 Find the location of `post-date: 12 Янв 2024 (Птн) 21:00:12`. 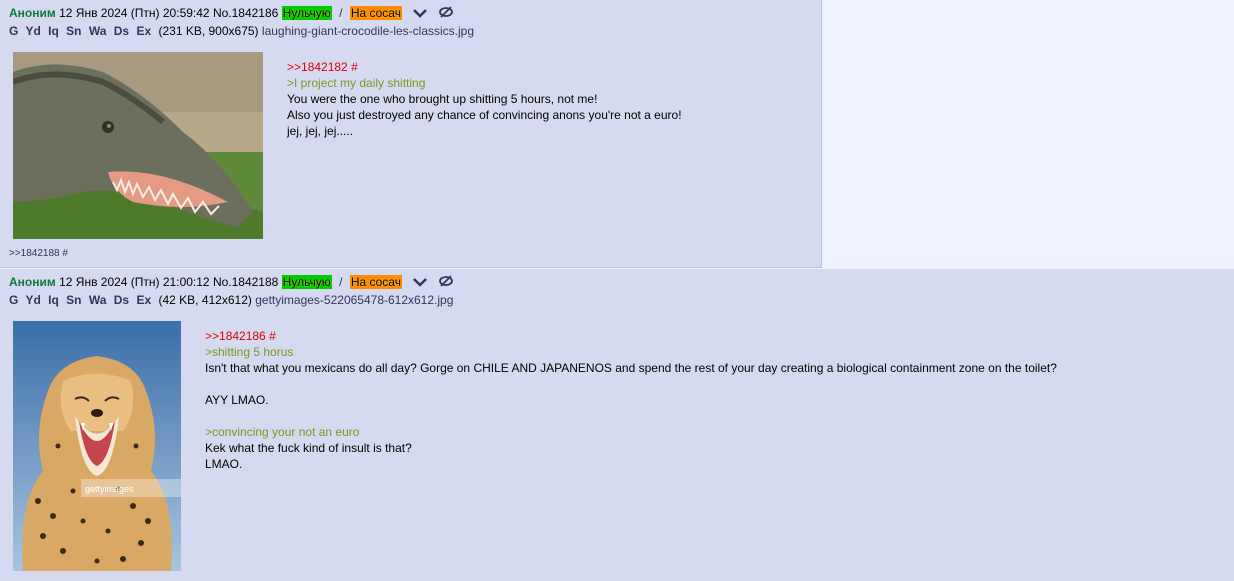

post-date: 12 Янв 2024 (Птн) 21:00:12 is located at coordinates (134, 282).